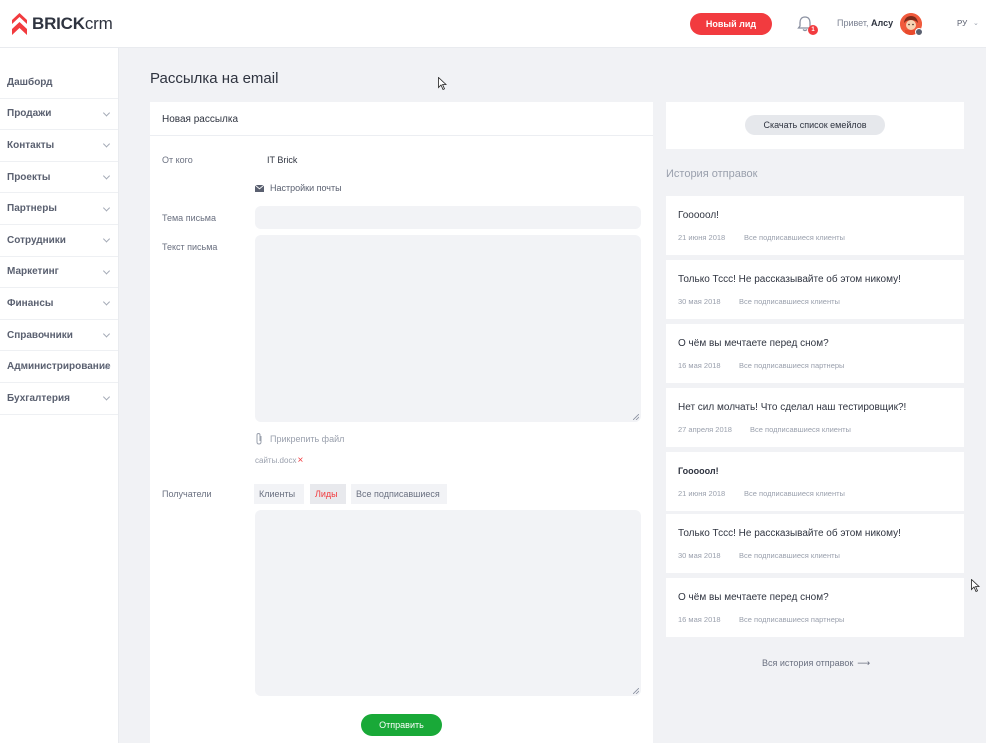  What do you see at coordinates (448, 603) in the screenshot?
I see `recipients-textarea` at bounding box center [448, 603].